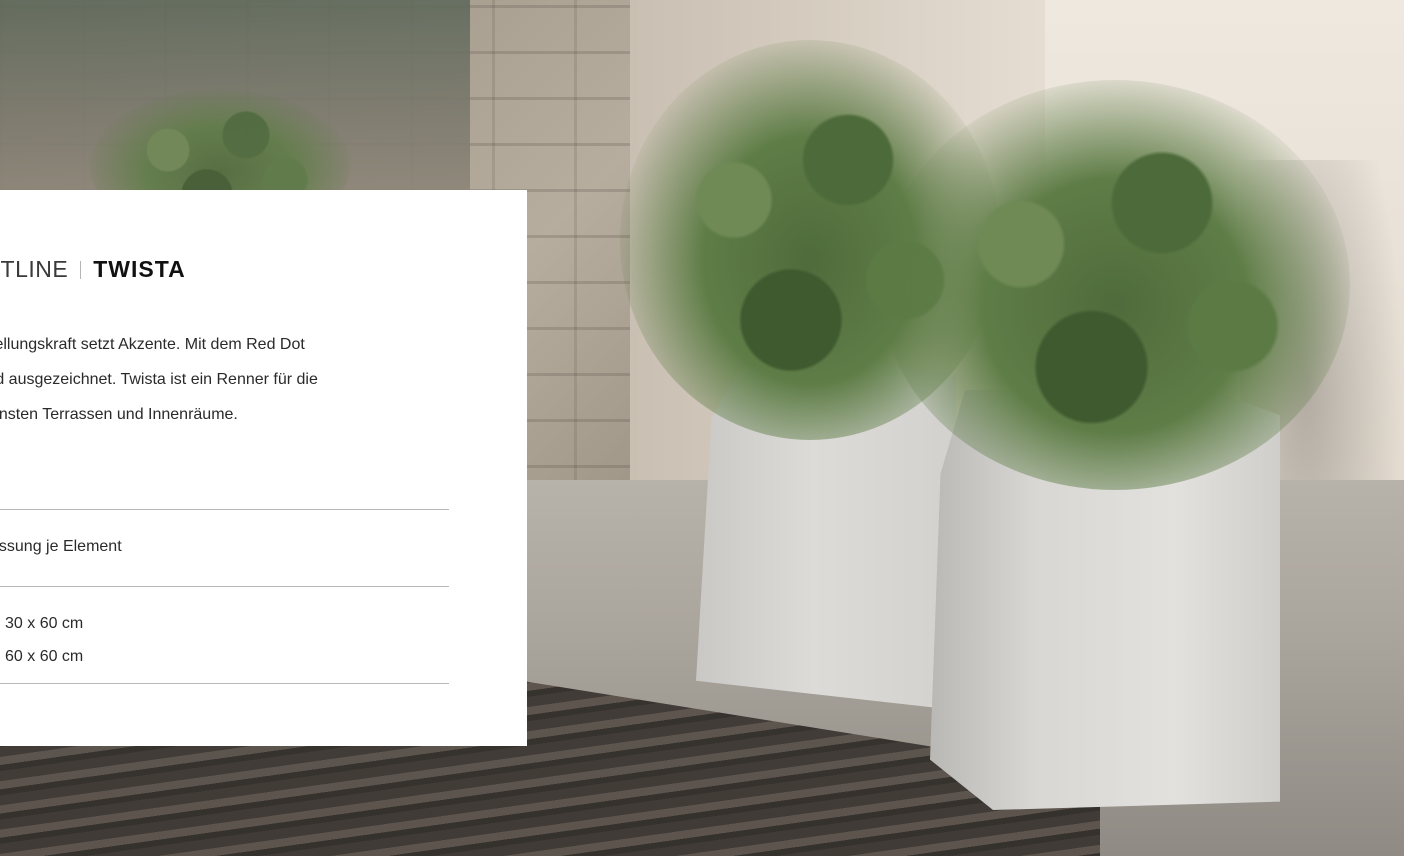 The width and height of the screenshot is (1404, 856). I want to click on product-title: FTLINE TWISTA, so click(93, 269).